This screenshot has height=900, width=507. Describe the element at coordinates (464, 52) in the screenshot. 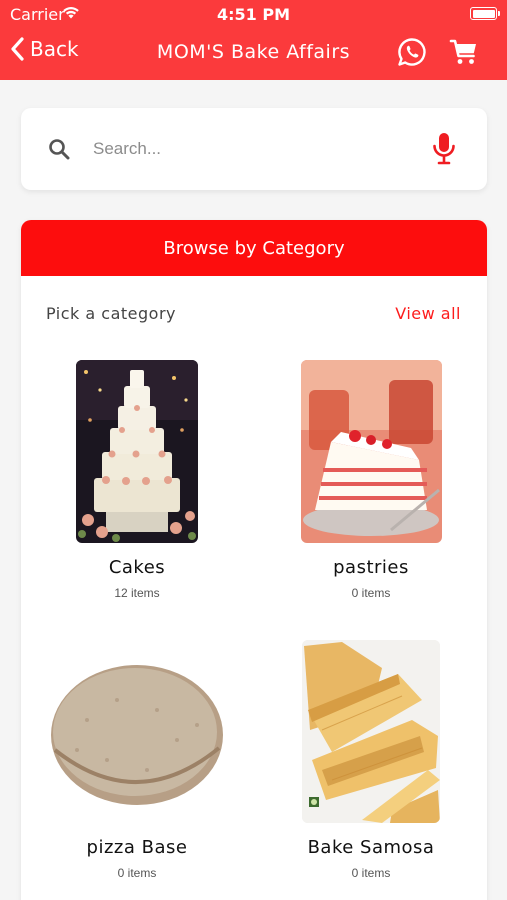

I see `cart-icon` at that location.